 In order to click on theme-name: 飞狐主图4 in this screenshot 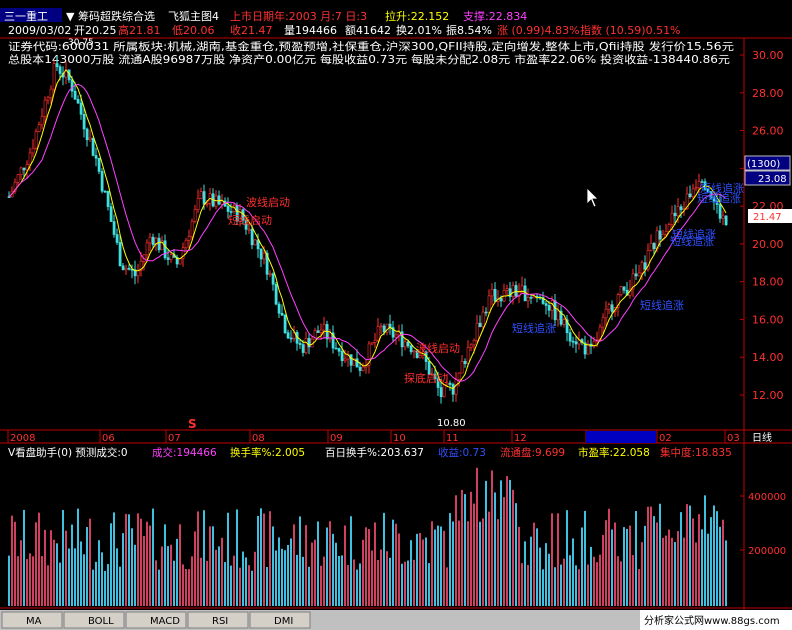, I will do `click(193, 16)`.